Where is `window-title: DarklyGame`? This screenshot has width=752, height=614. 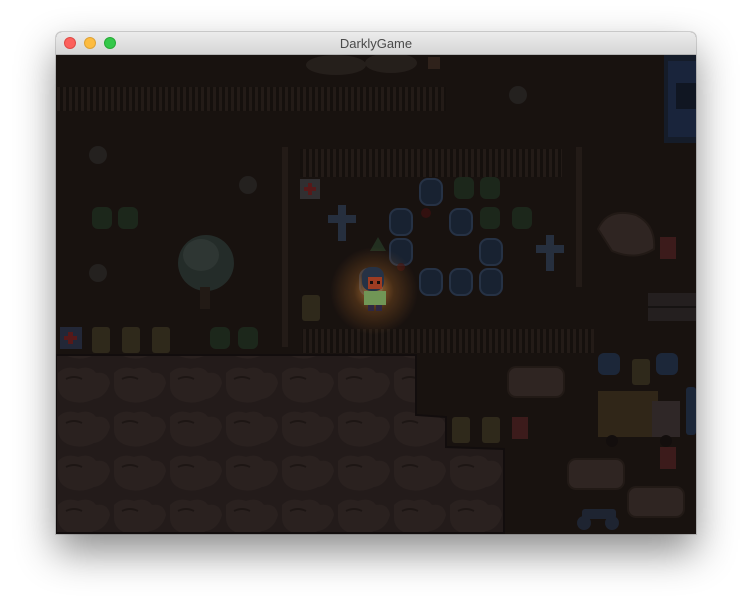
window-title: DarklyGame is located at coordinates (376, 43).